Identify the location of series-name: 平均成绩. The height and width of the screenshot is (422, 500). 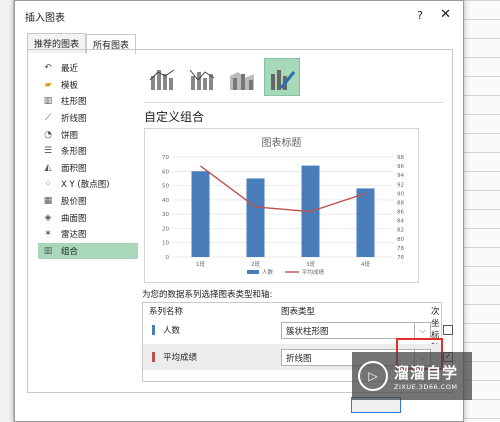
(180, 358).